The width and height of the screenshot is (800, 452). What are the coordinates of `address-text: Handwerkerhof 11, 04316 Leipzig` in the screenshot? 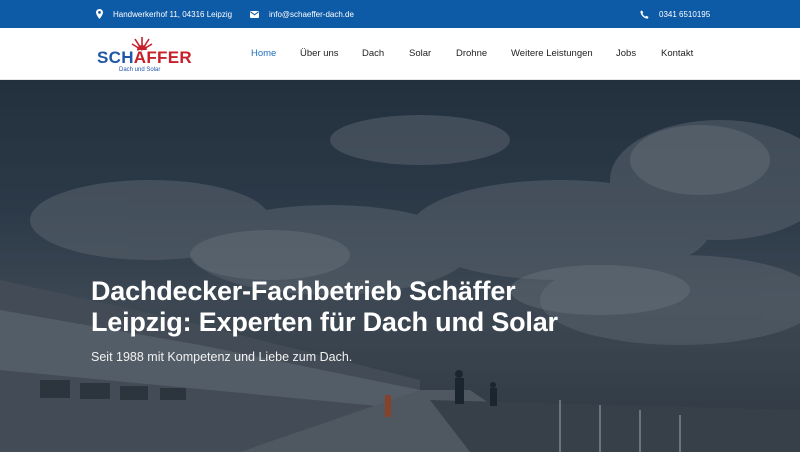 It's located at (173, 14).